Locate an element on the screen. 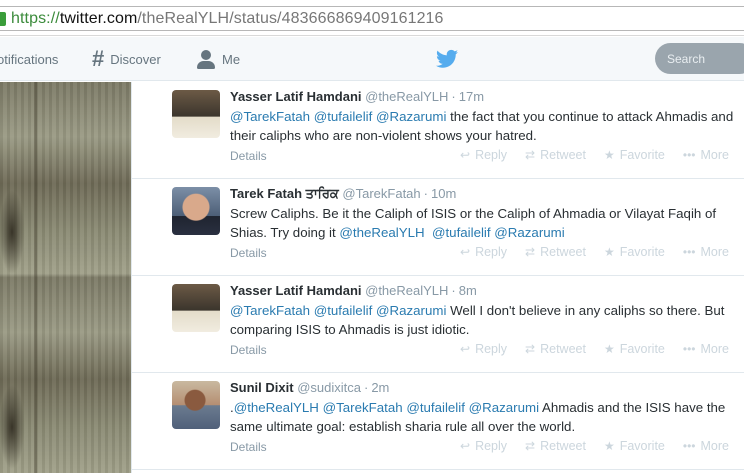  nav-me-label: Me is located at coordinates (231, 59).